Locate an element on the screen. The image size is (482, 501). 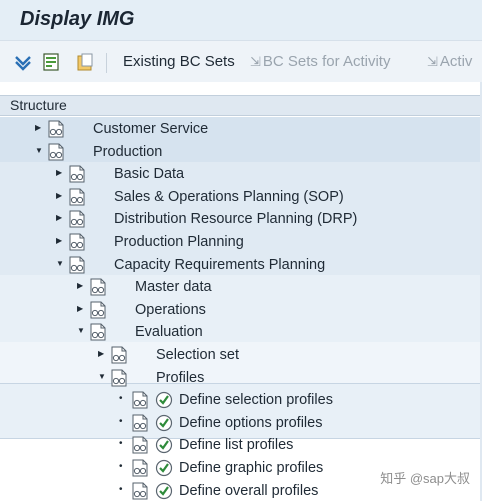
toolbar-separator is located at coordinates (106, 63).